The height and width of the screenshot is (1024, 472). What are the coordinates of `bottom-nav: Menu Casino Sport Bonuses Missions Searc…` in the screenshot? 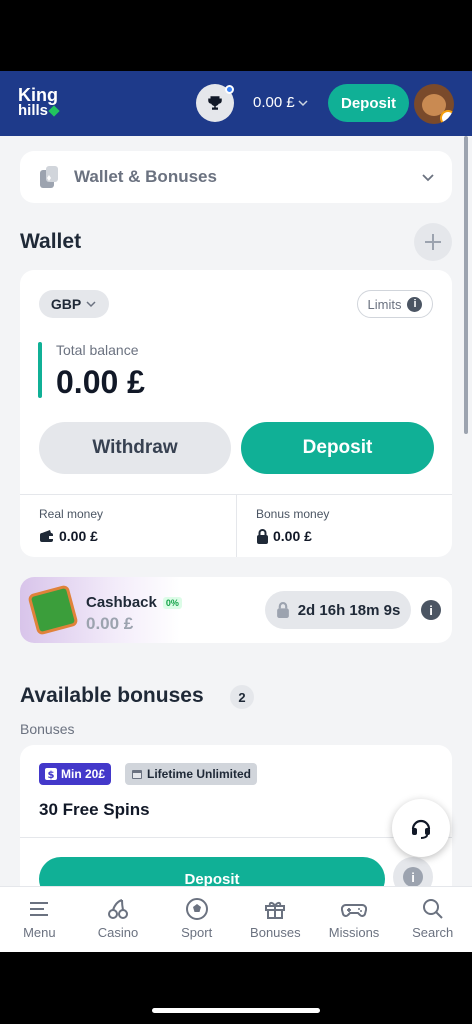 It's located at (236, 919).